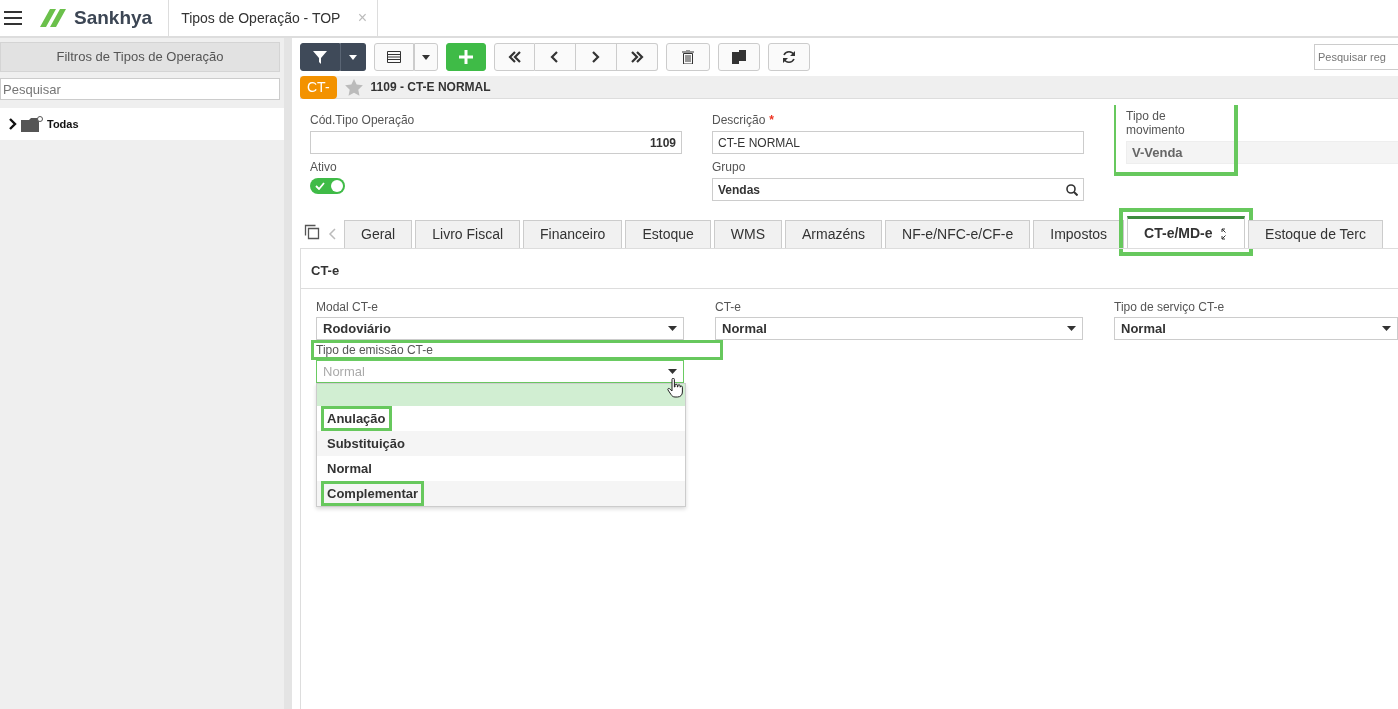 Image resolution: width=1398 pixels, height=709 pixels. I want to click on trash-icon, so click(688, 57).